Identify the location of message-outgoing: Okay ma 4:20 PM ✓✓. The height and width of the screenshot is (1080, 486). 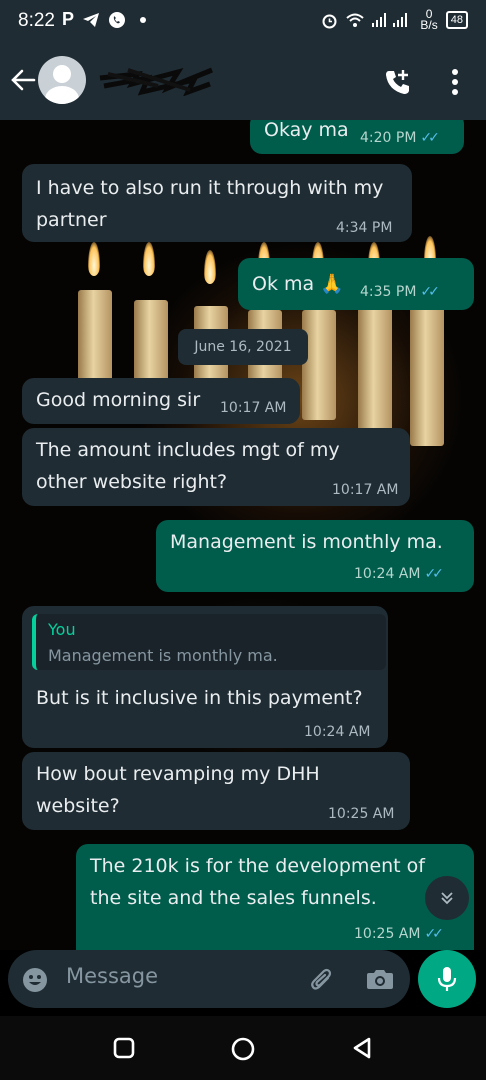
(357, 137).